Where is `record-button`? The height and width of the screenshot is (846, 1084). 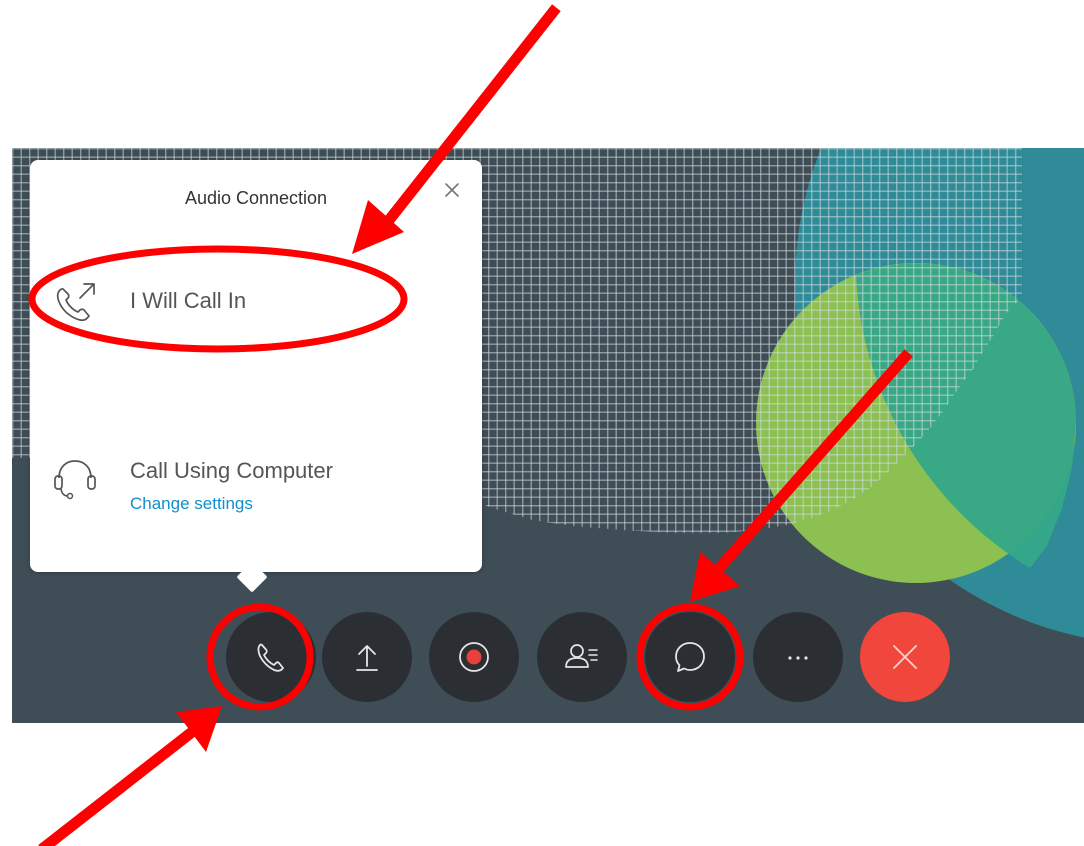 record-button is located at coordinates (474, 657).